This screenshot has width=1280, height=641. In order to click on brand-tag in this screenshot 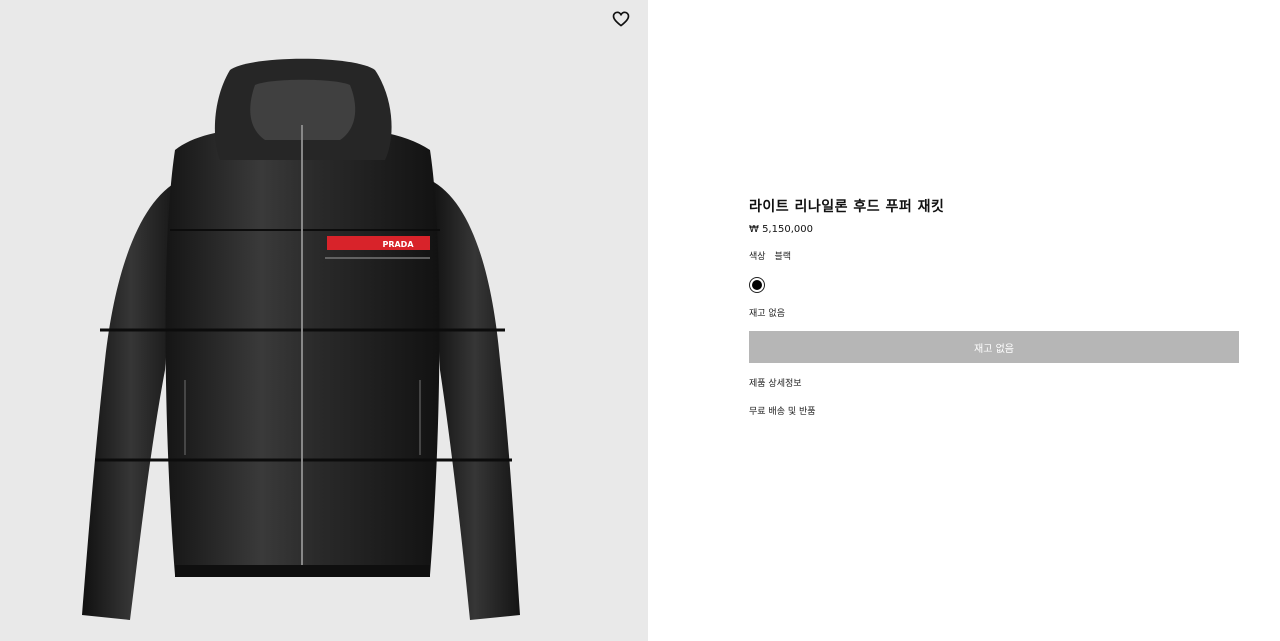, I will do `click(378, 243)`.